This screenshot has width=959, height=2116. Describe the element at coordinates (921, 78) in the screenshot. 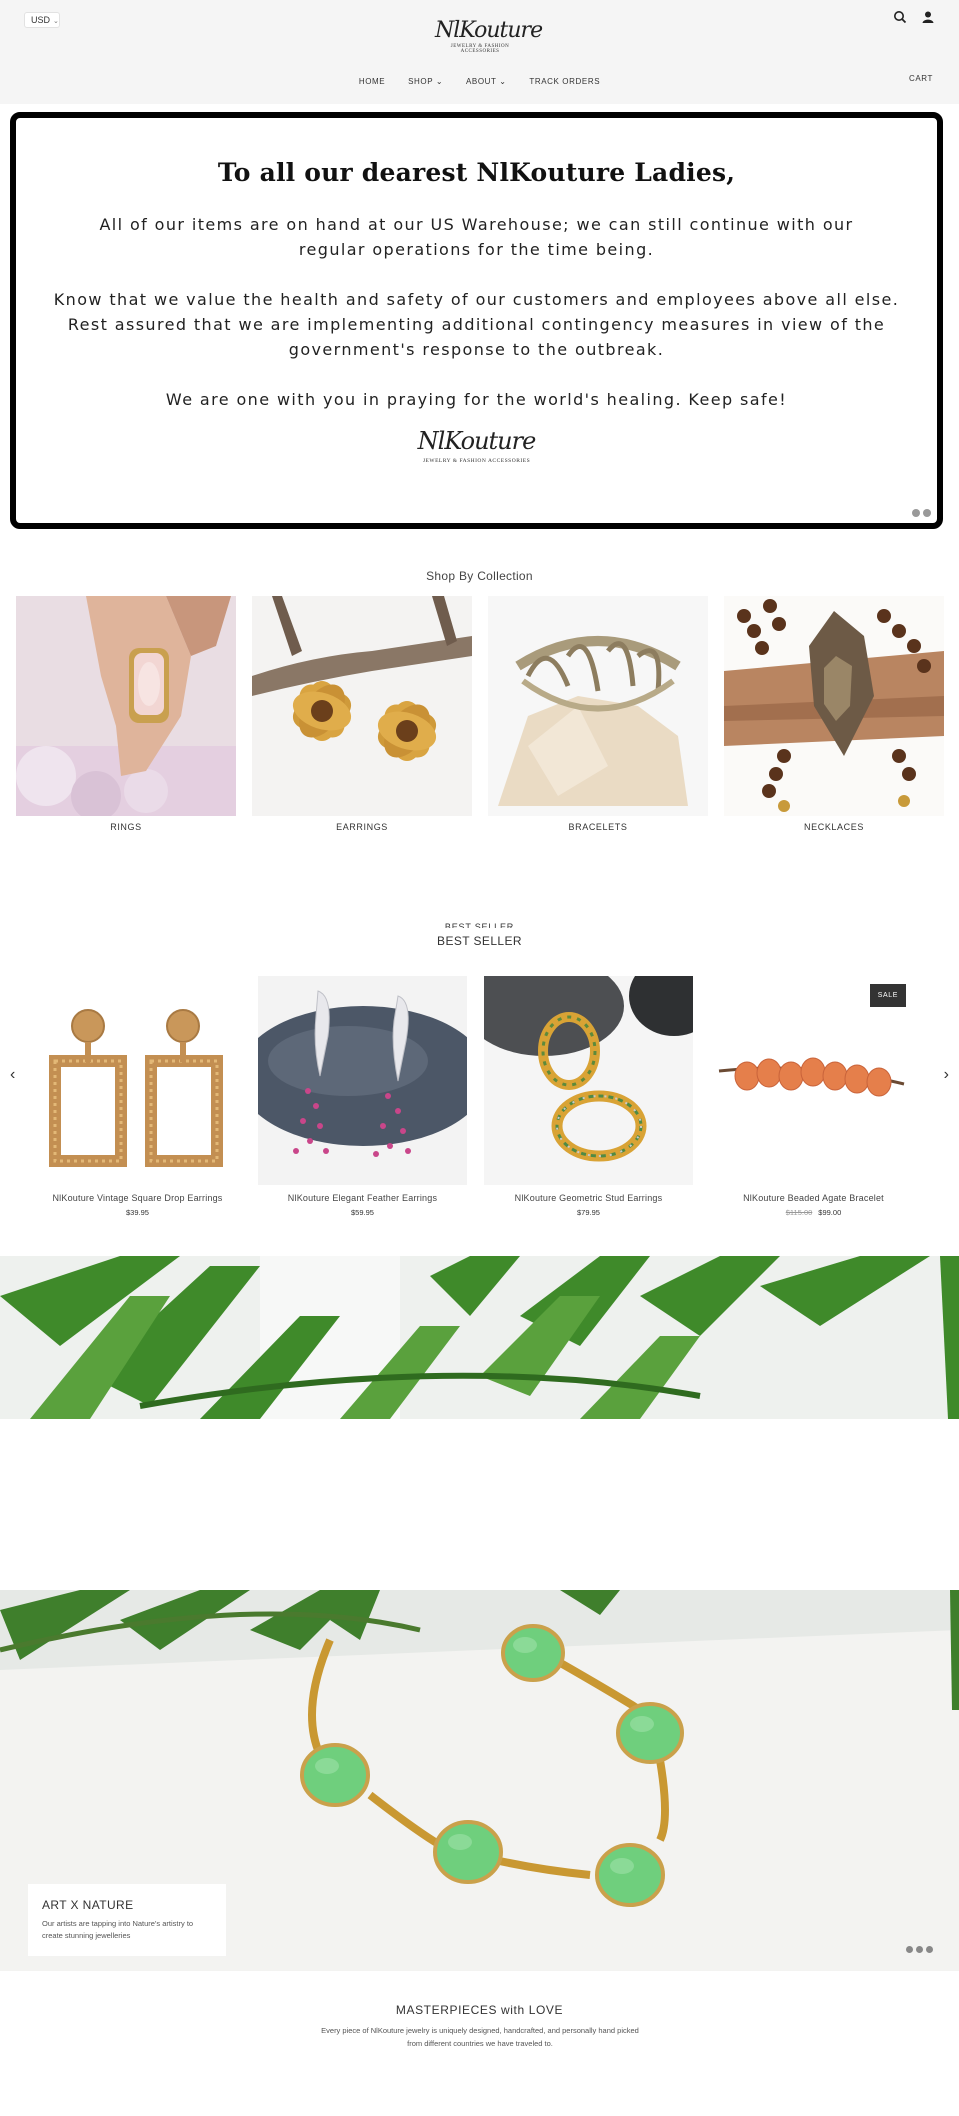

I see `cart-link: CART` at that location.